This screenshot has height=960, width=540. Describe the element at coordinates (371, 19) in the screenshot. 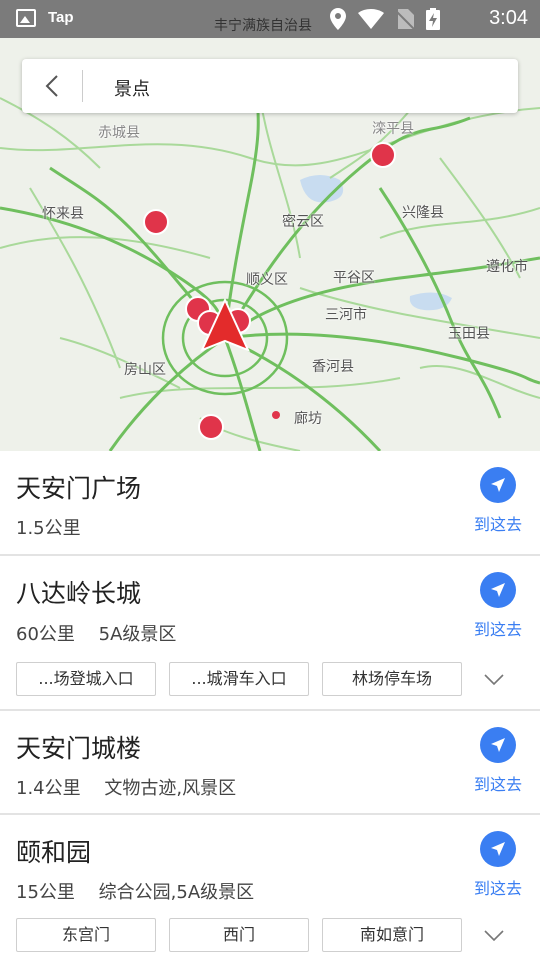

I see `wifi-icon` at that location.